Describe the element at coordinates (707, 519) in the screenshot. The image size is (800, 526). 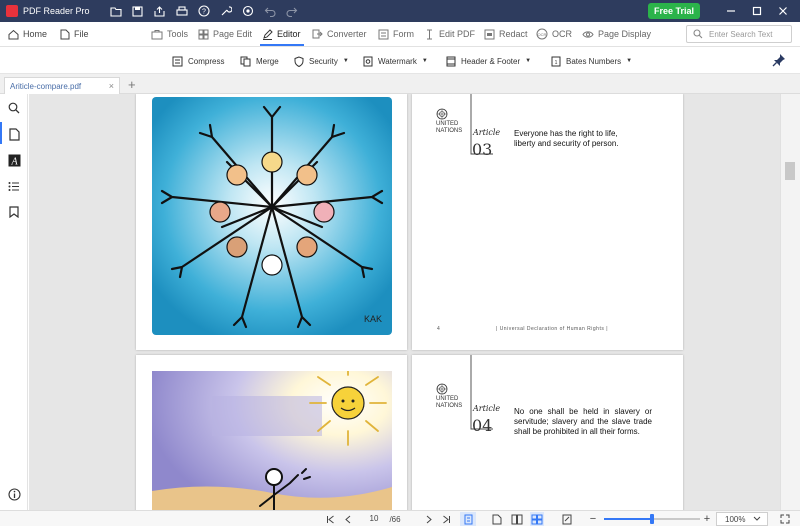
I see `zoom-in-icon: +` at that location.